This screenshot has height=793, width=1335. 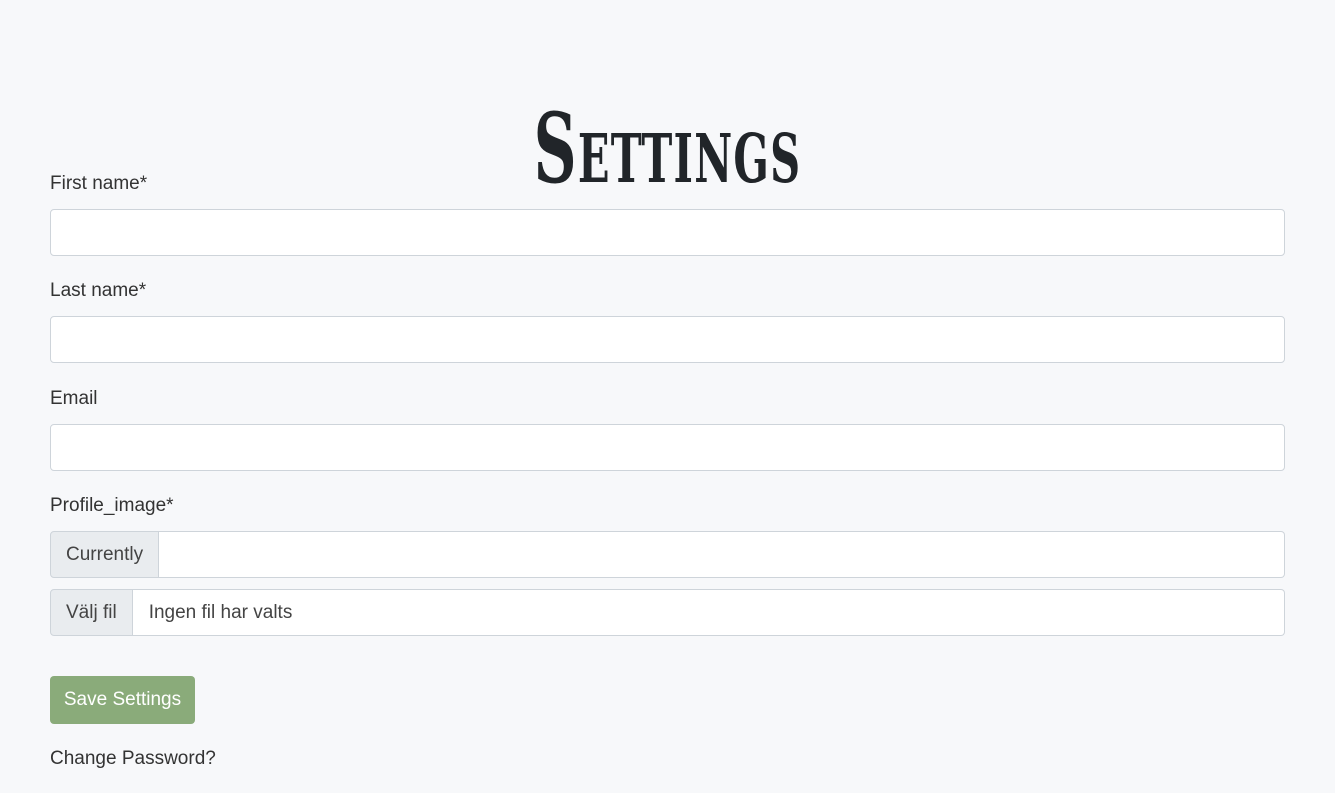 What do you see at coordinates (99, 183) in the screenshot?
I see `first-name-label: First name*` at bounding box center [99, 183].